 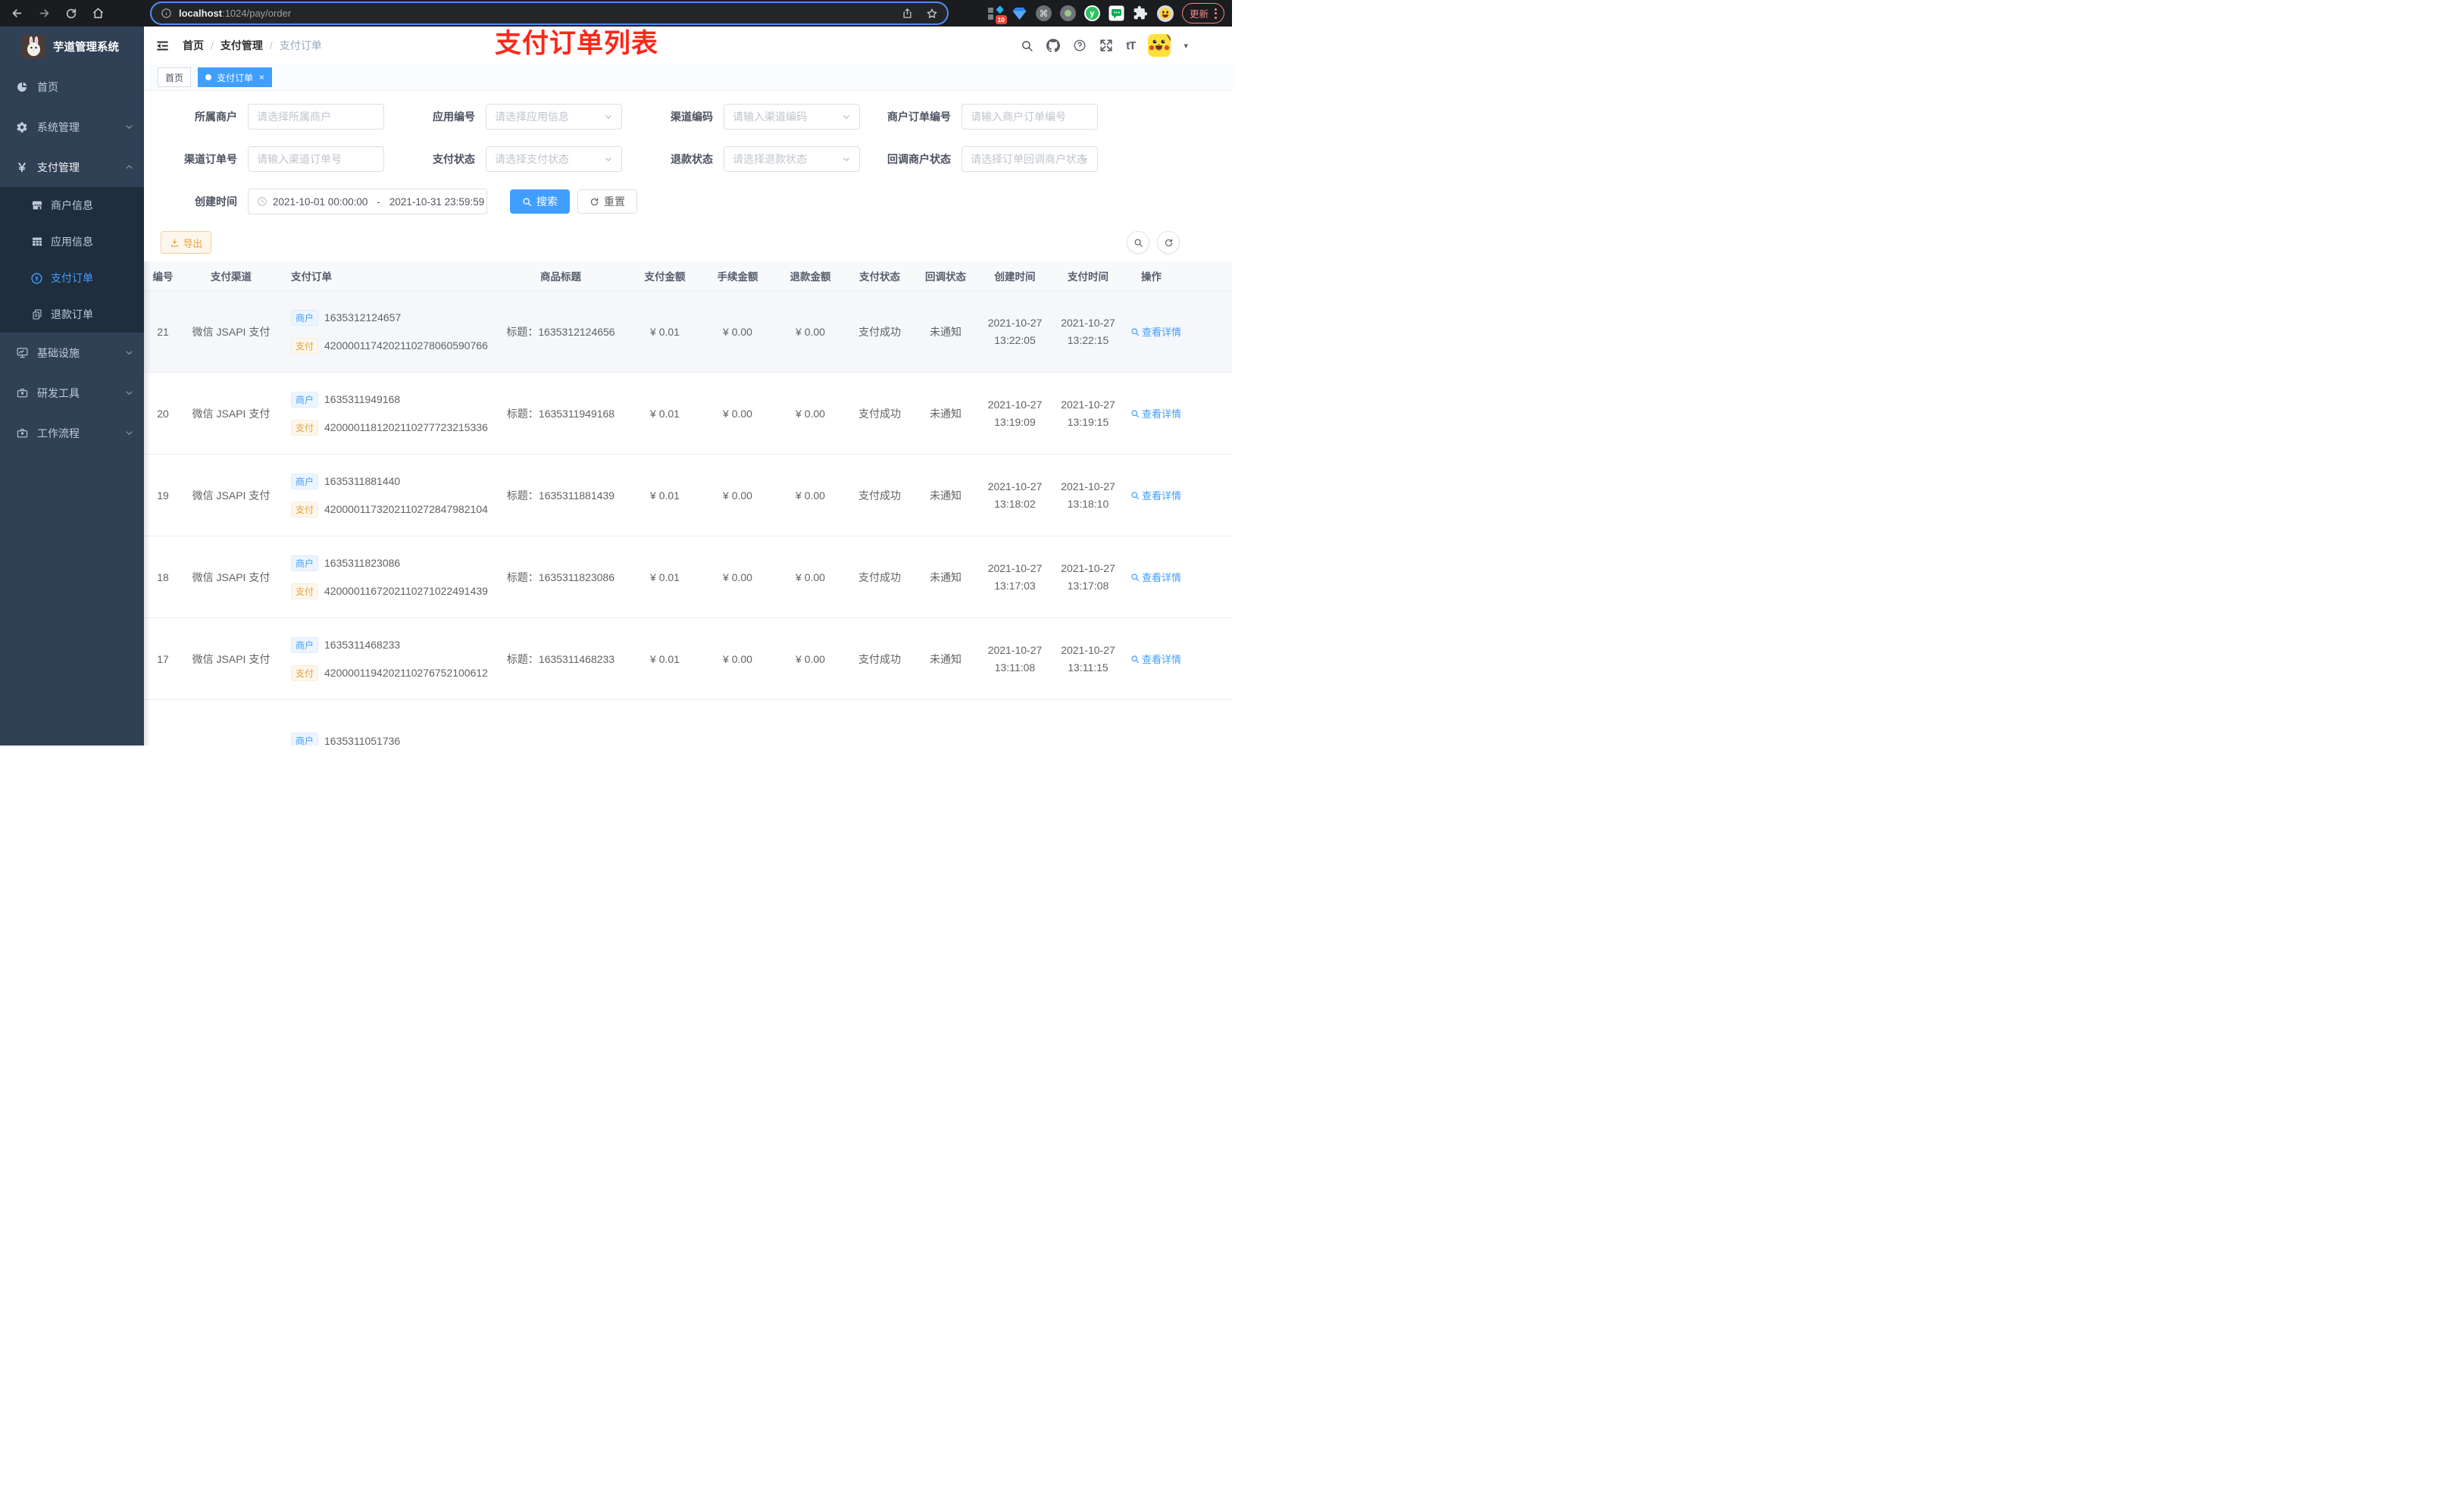 What do you see at coordinates (345, 481) in the screenshot?
I see `merchant-order-line: 商户 1635311881440` at bounding box center [345, 481].